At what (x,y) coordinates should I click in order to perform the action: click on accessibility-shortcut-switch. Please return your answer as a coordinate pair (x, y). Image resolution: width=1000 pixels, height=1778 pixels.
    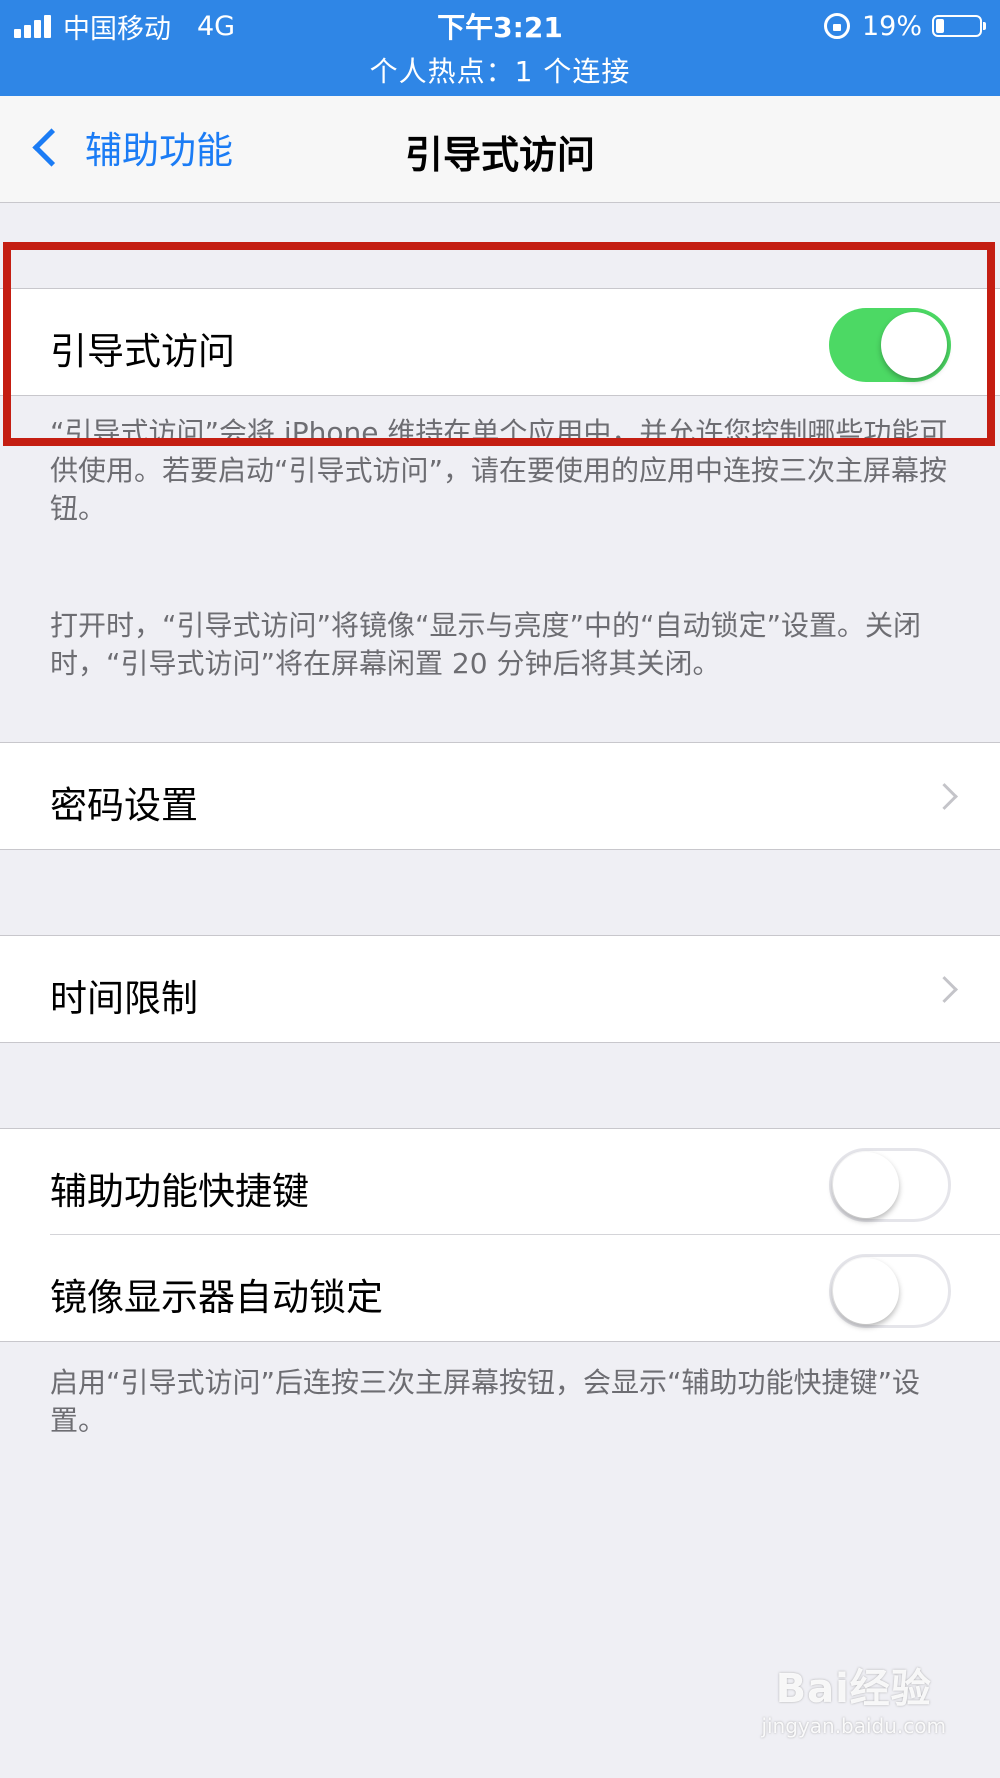
    Looking at the image, I should click on (890, 1185).